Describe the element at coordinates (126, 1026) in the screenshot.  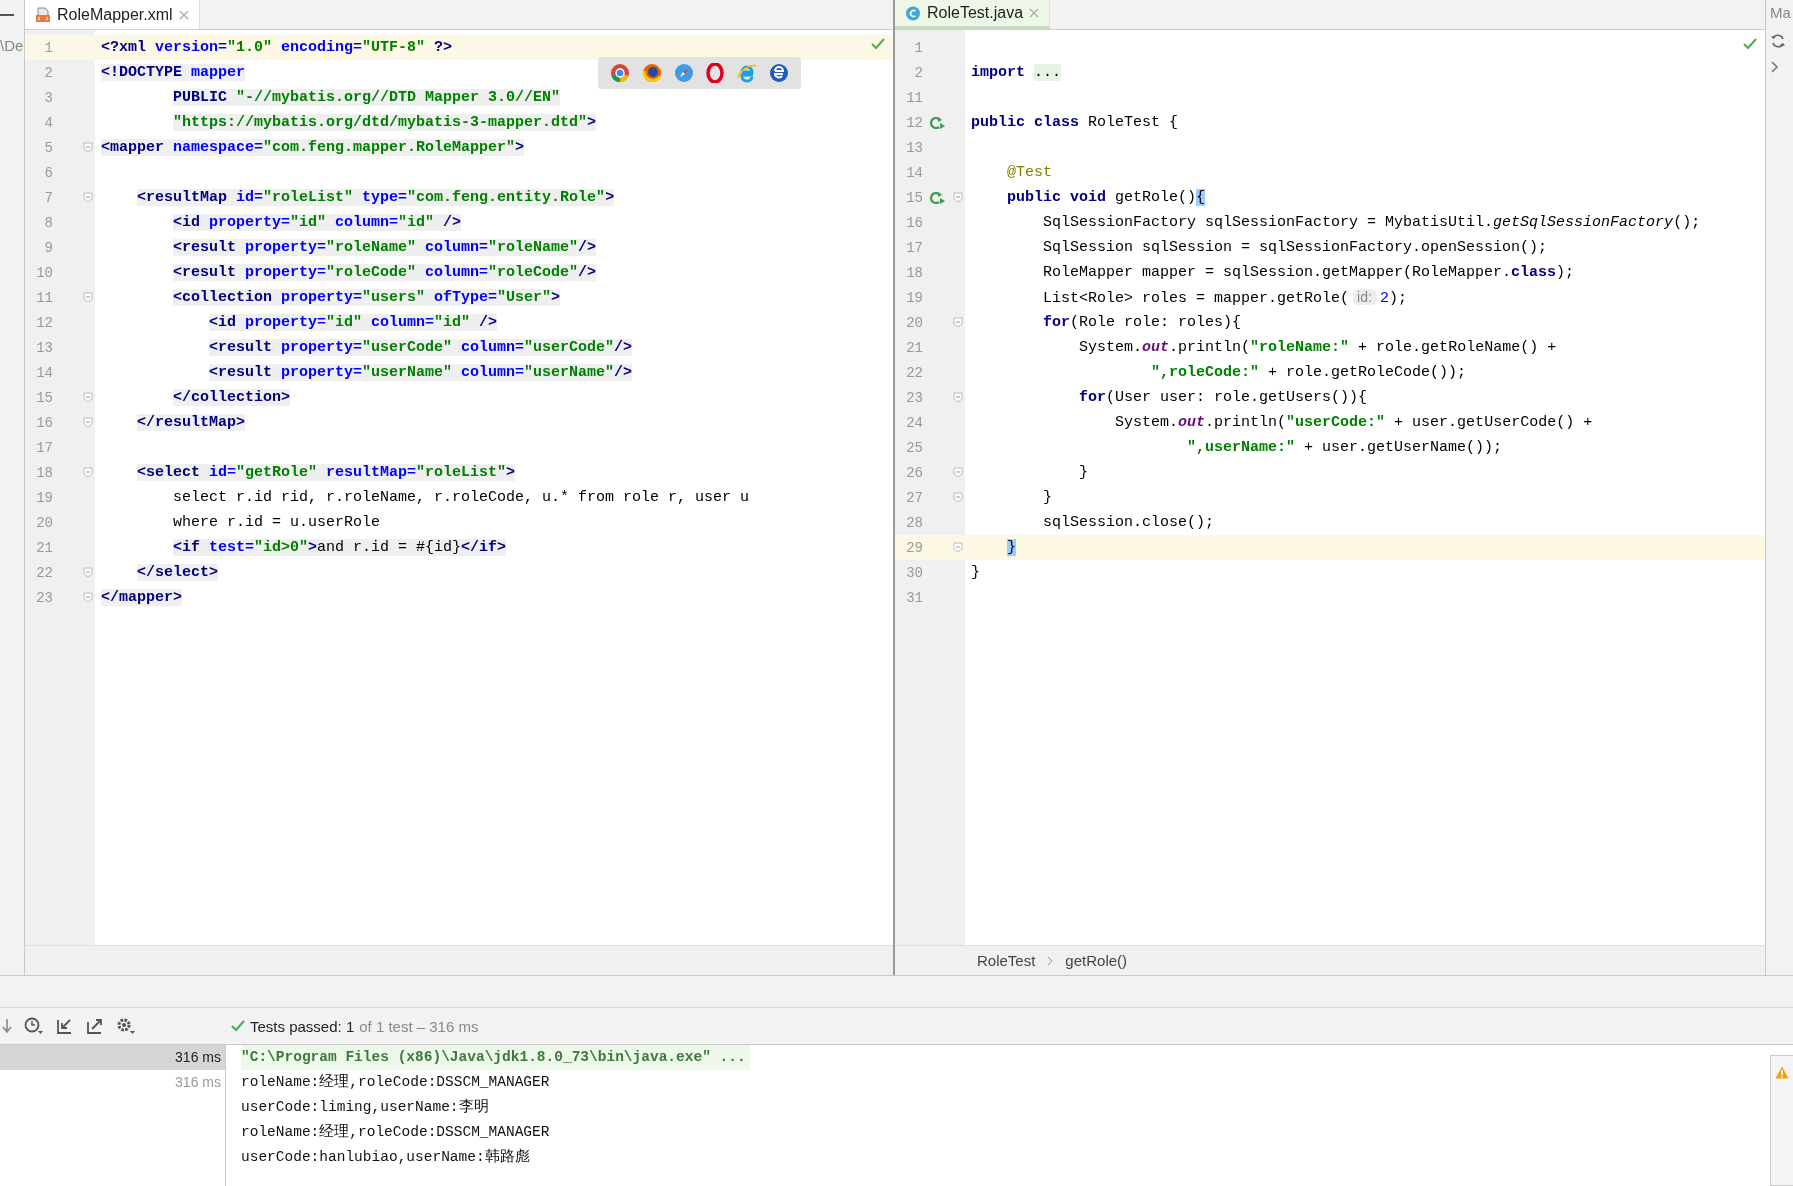
I see `settings-icon` at that location.